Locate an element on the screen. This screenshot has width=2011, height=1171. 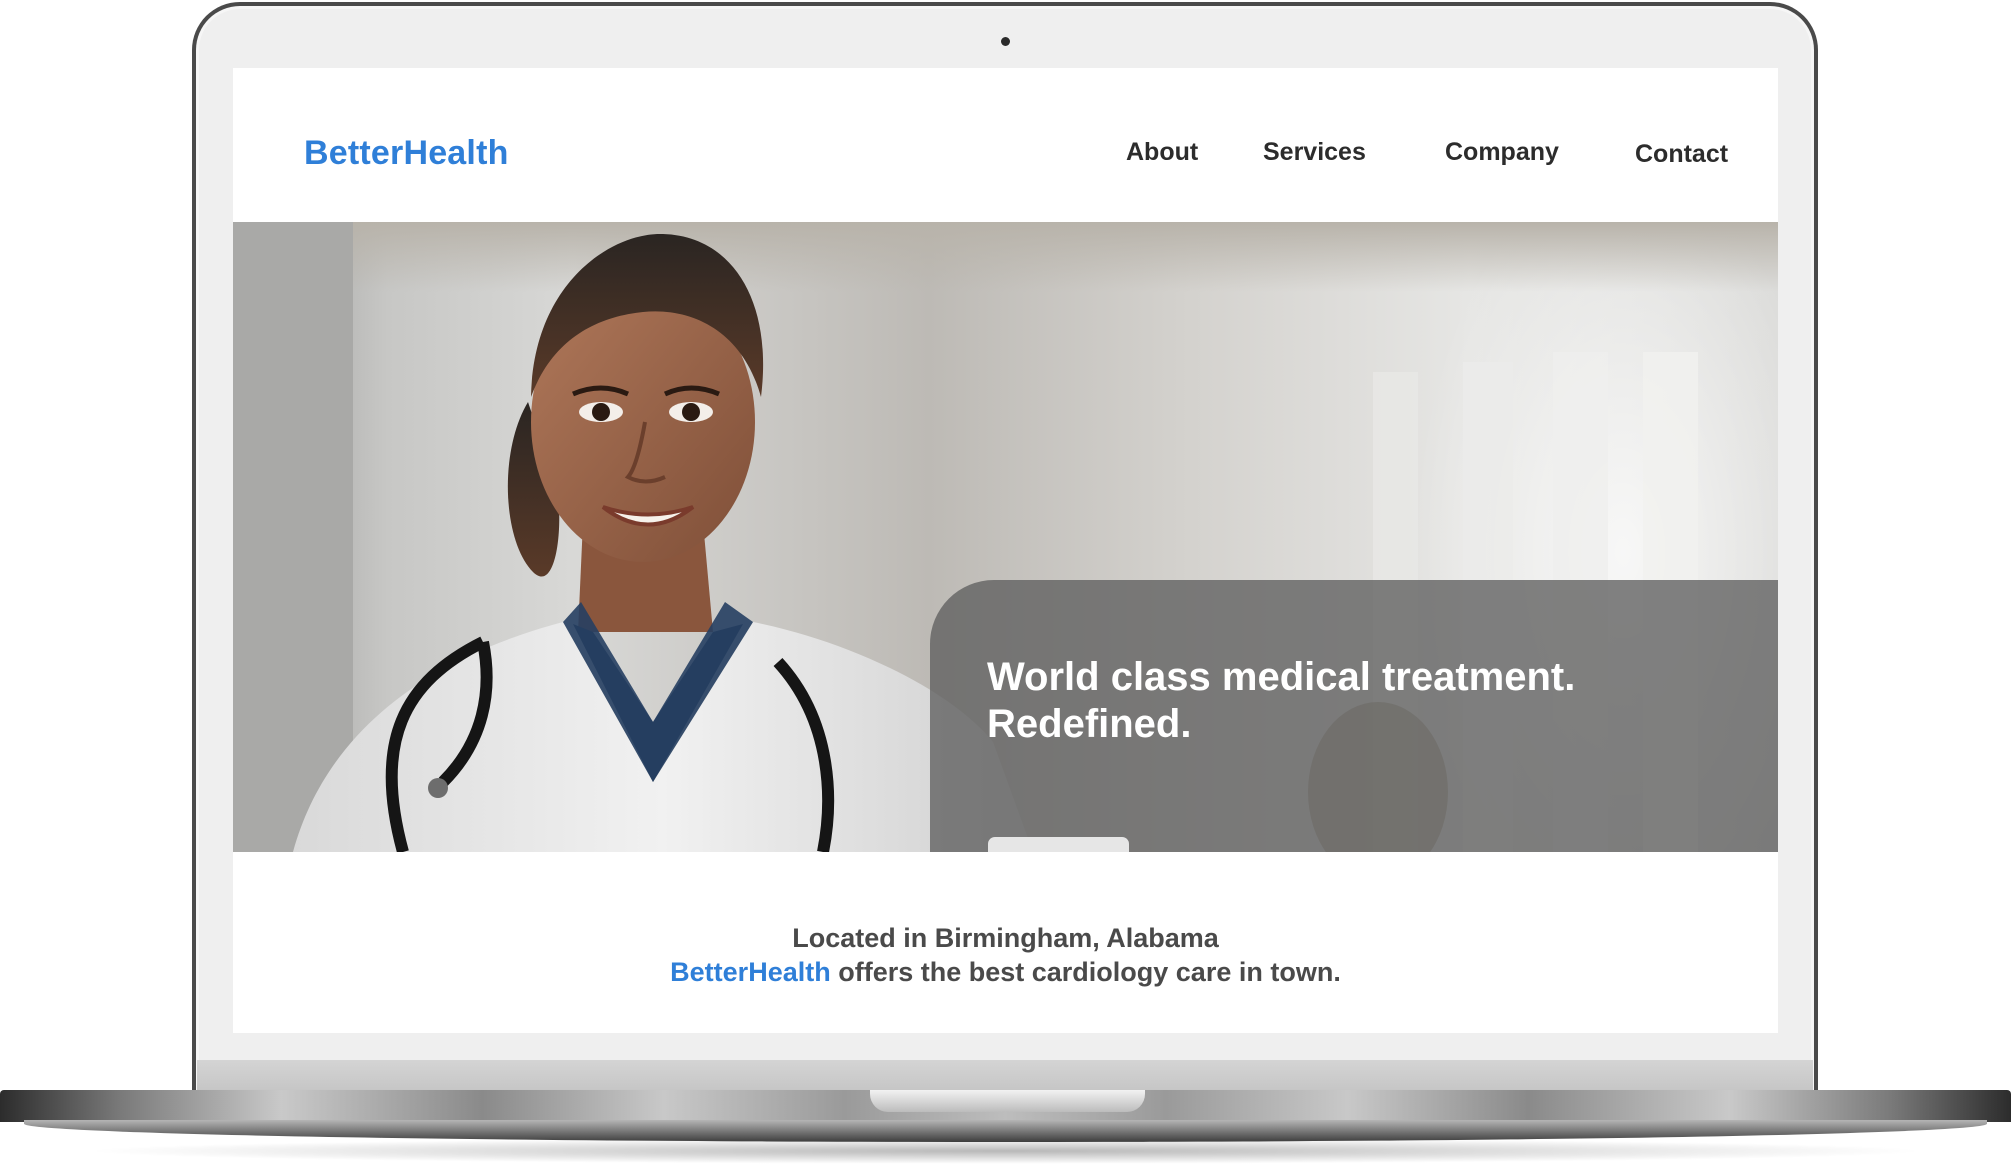
camera-icon is located at coordinates (1005, 41).